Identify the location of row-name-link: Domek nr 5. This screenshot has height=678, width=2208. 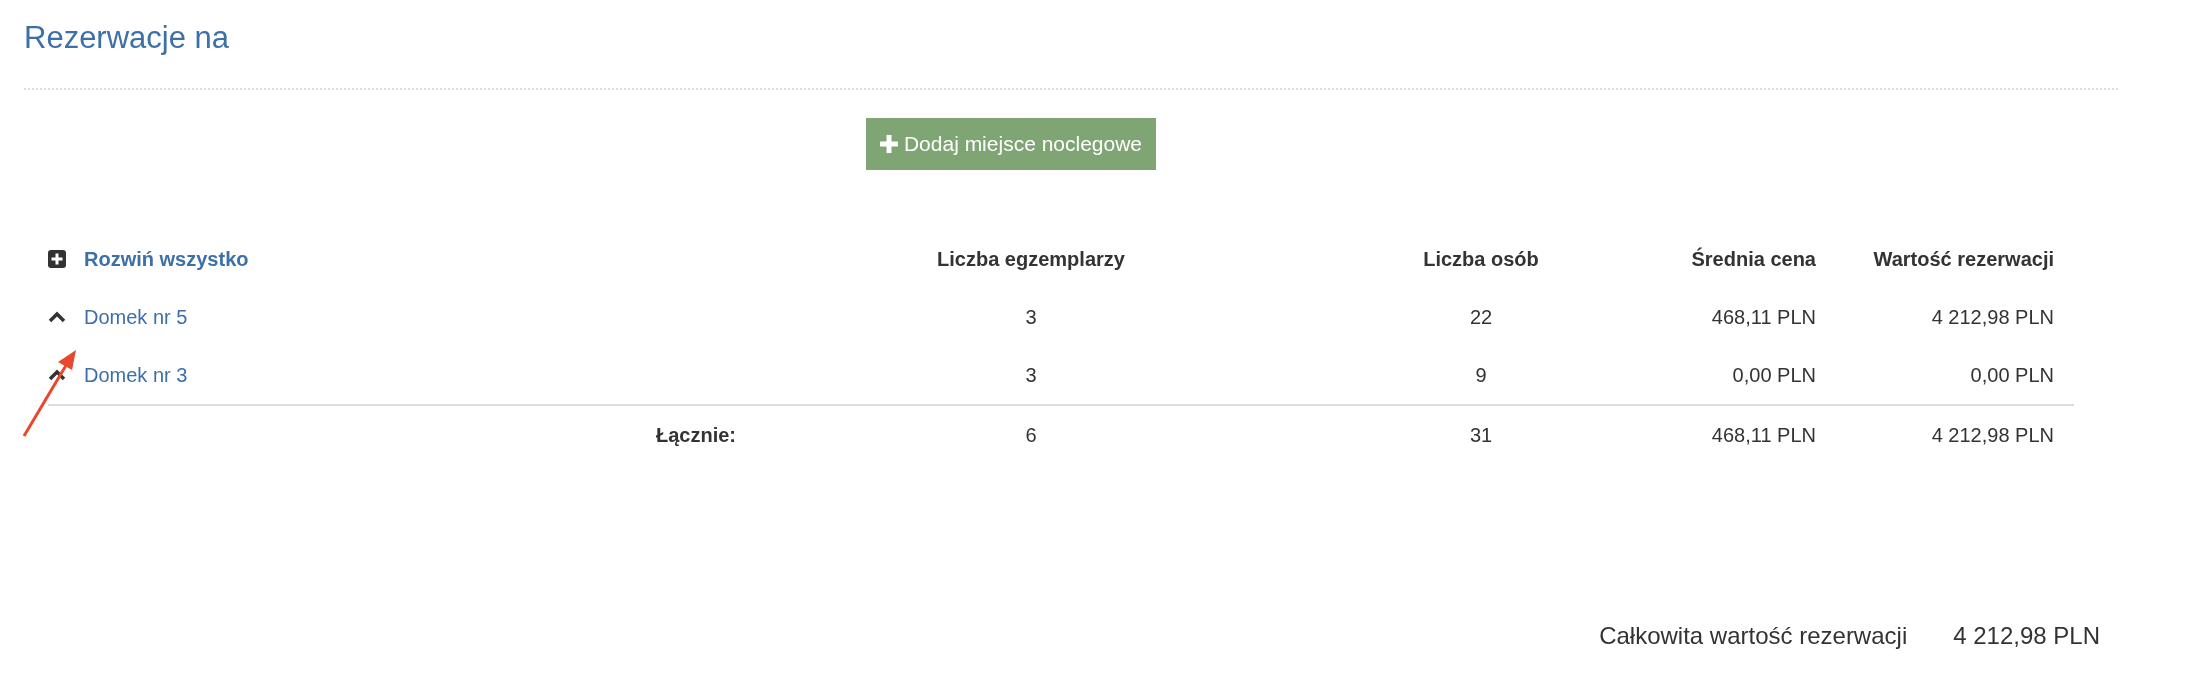
(136, 317).